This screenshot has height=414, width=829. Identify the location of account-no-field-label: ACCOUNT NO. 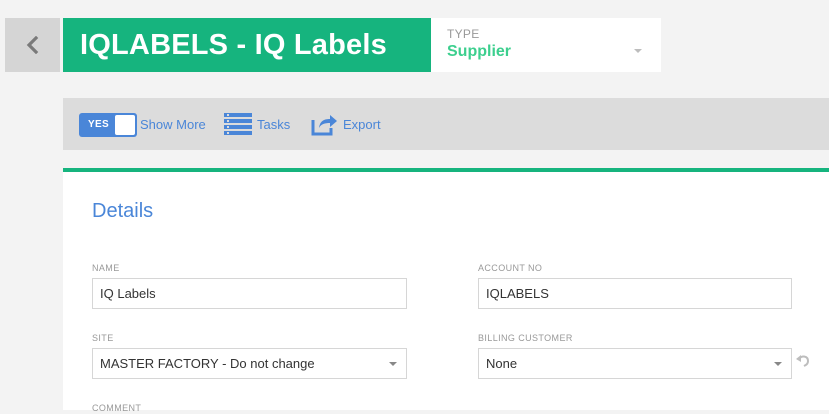
(510, 268).